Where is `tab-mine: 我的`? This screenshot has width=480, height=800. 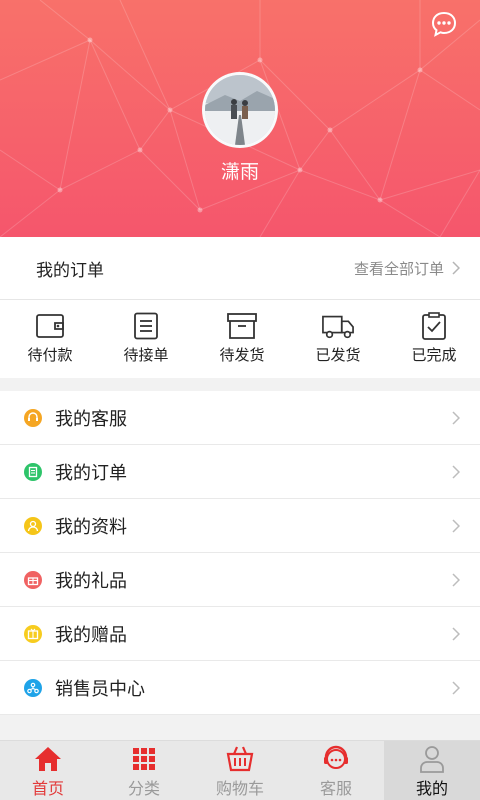 tab-mine: 我的 is located at coordinates (432, 770).